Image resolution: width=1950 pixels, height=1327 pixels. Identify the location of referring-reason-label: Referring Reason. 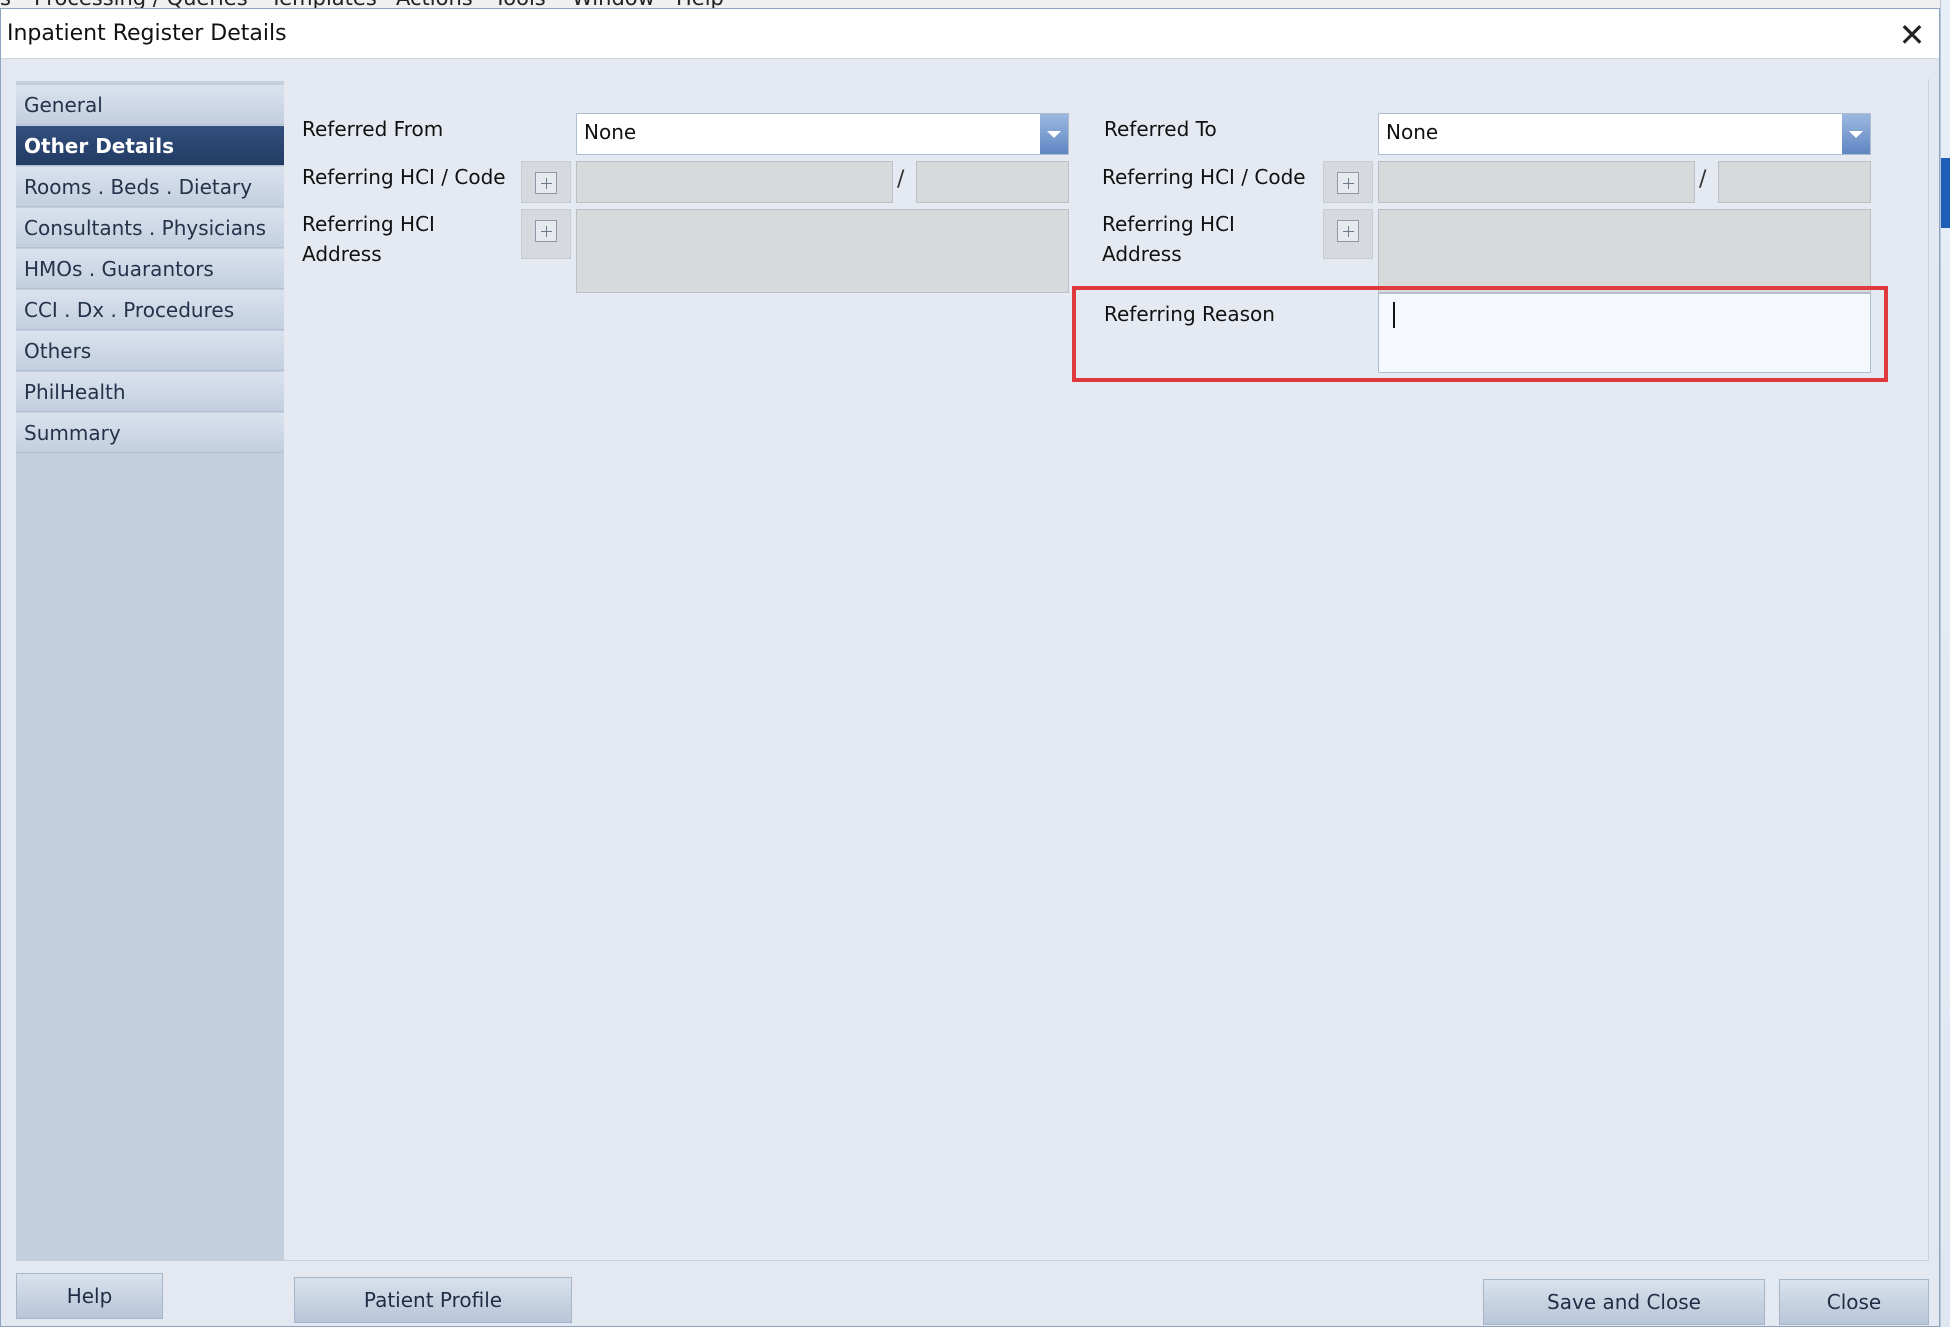
(1189, 314).